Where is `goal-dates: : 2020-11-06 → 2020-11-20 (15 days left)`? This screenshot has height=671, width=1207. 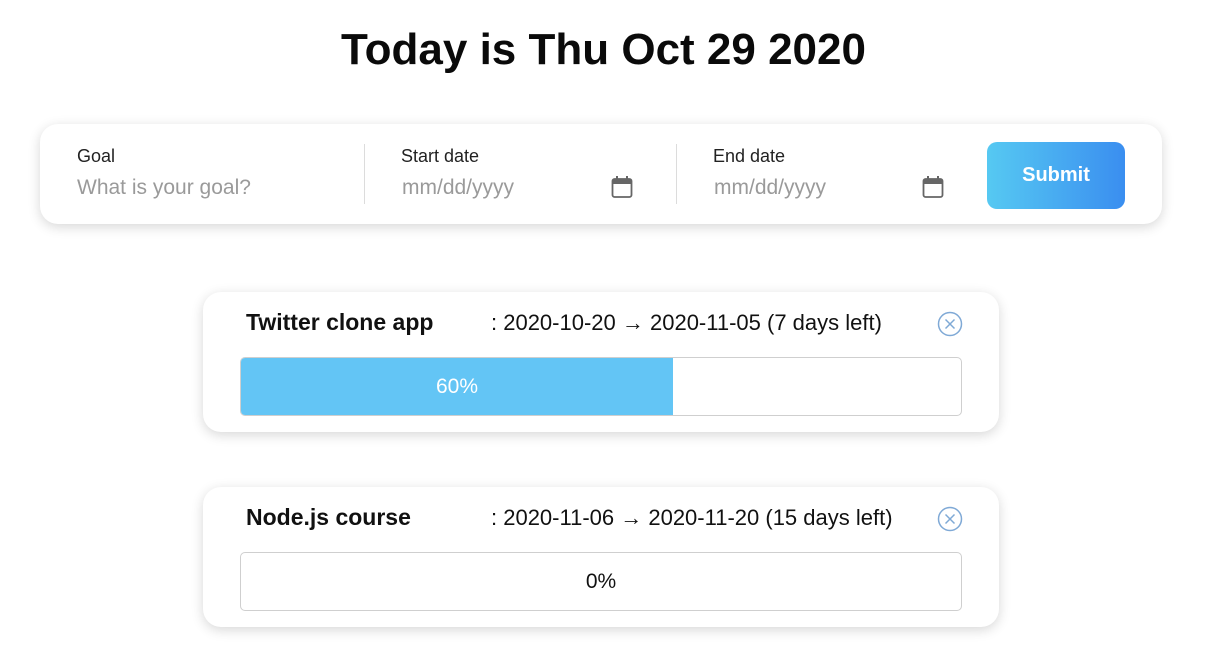
goal-dates: : 2020-11-06 → 2020-11-20 (15 days left) is located at coordinates (692, 517).